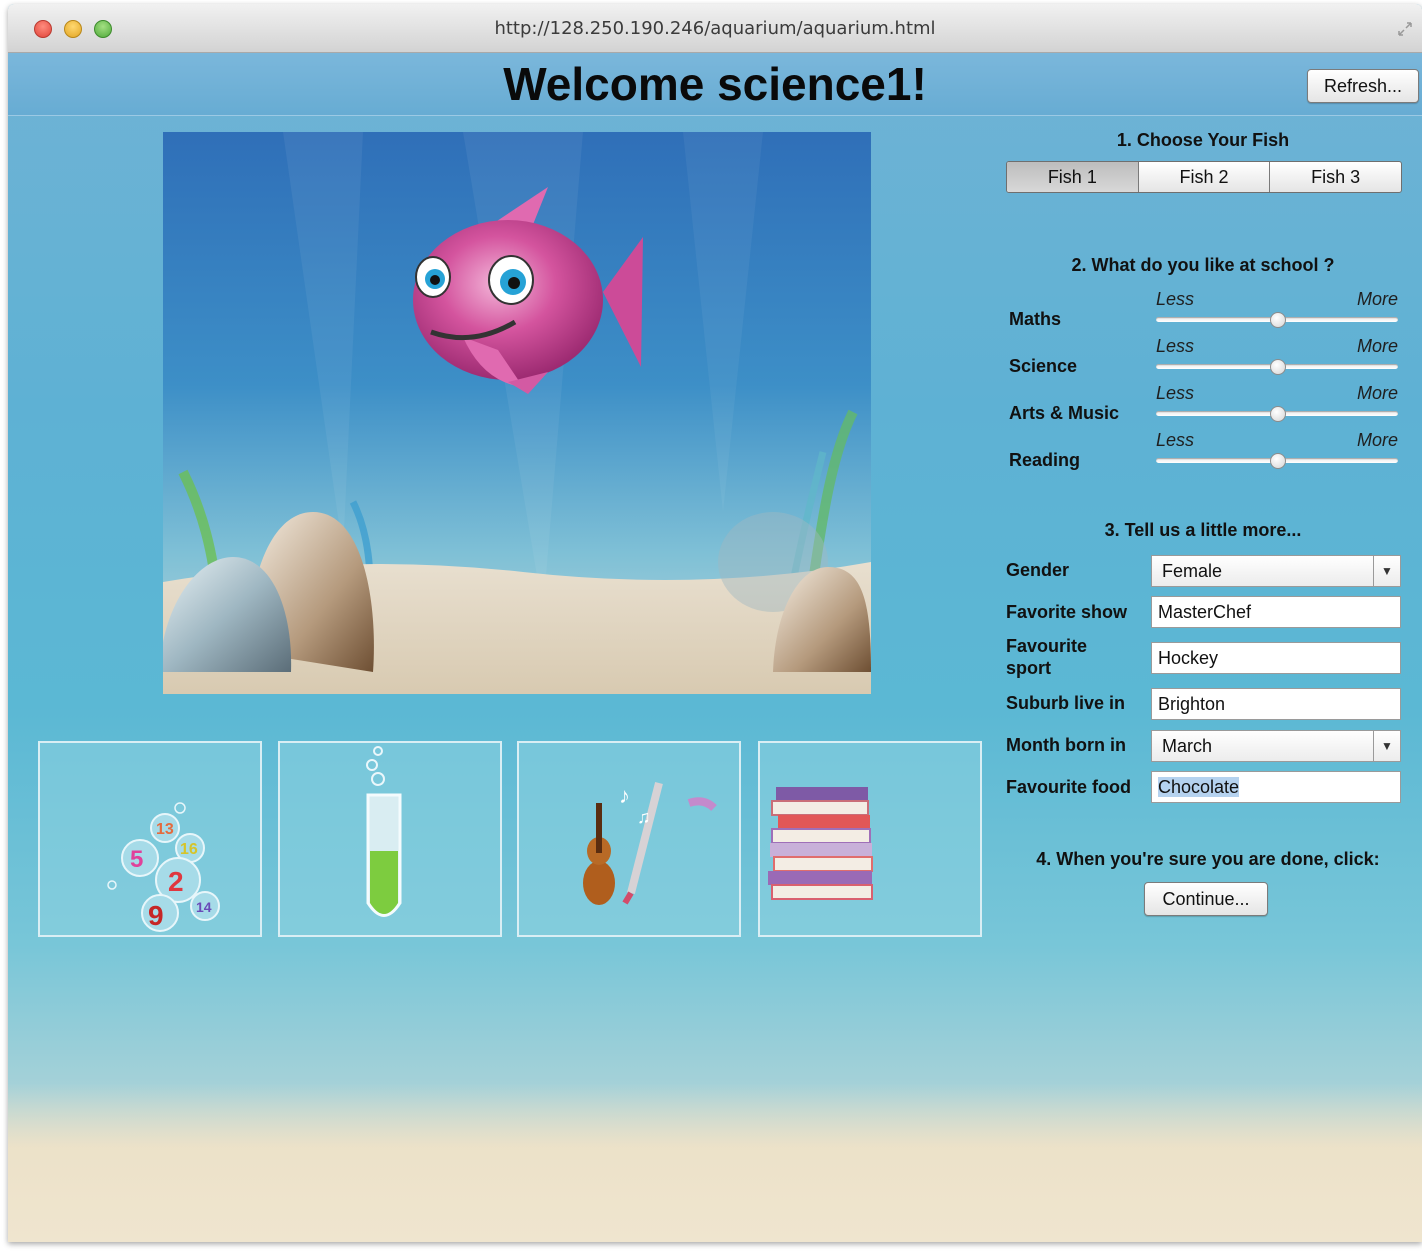 The width and height of the screenshot is (1422, 1253). What do you see at coordinates (384, 831) in the screenshot?
I see `test-tube-icon` at bounding box center [384, 831].